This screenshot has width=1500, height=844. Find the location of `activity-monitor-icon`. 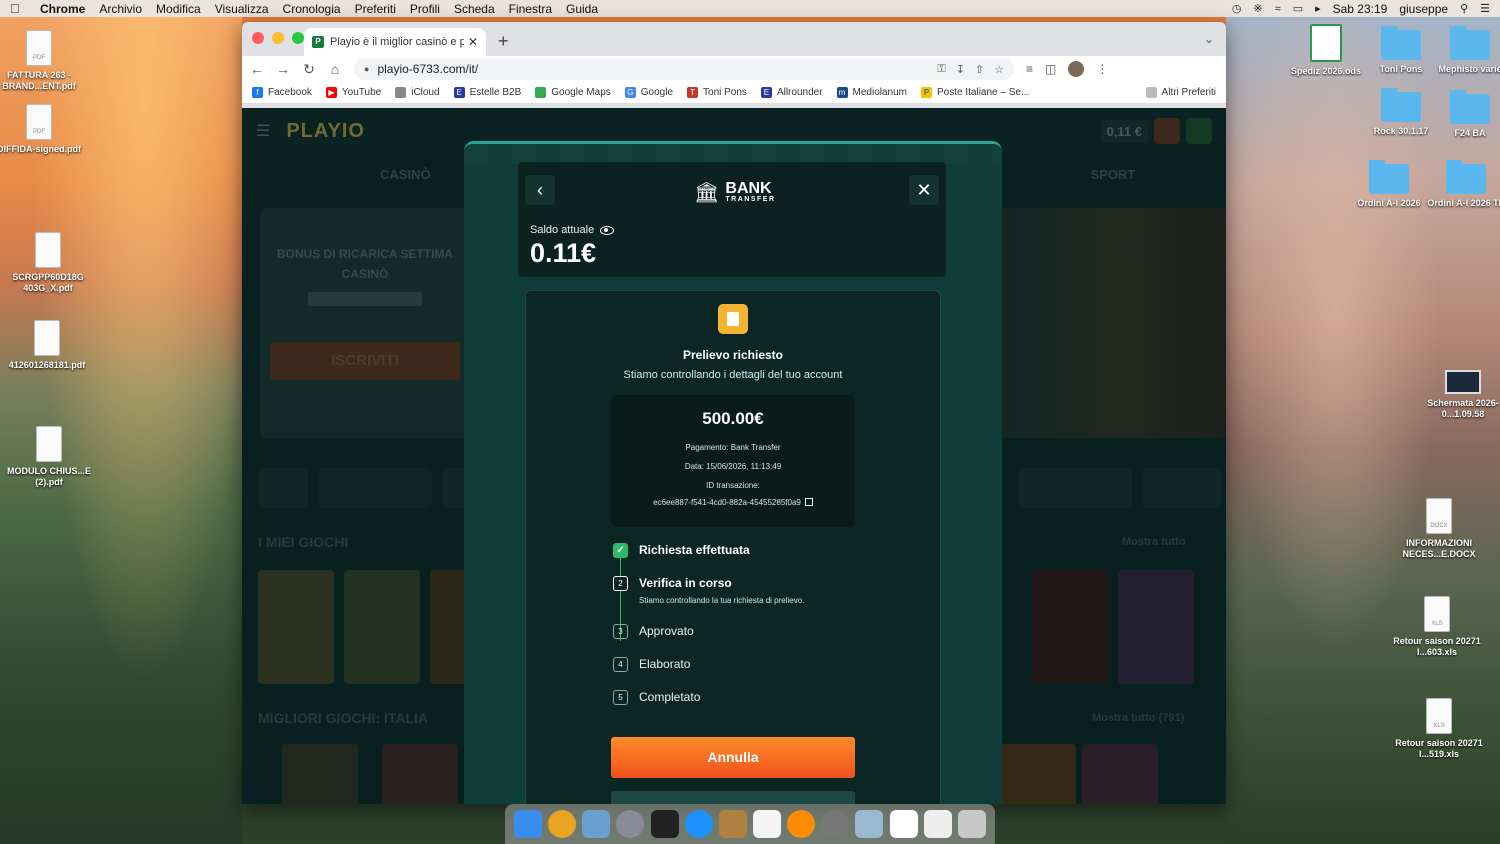

activity-monitor-icon is located at coordinates (664, 824).